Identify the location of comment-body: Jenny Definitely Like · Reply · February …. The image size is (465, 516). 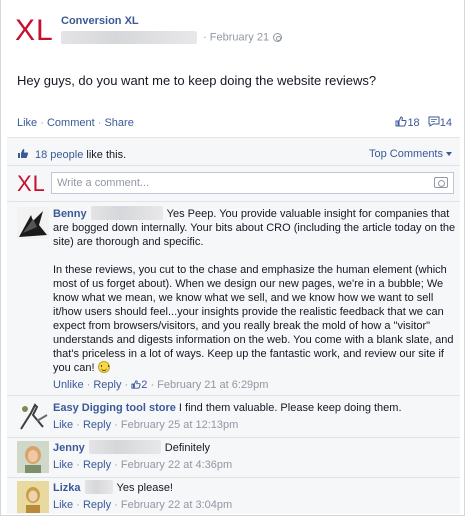
(255, 456).